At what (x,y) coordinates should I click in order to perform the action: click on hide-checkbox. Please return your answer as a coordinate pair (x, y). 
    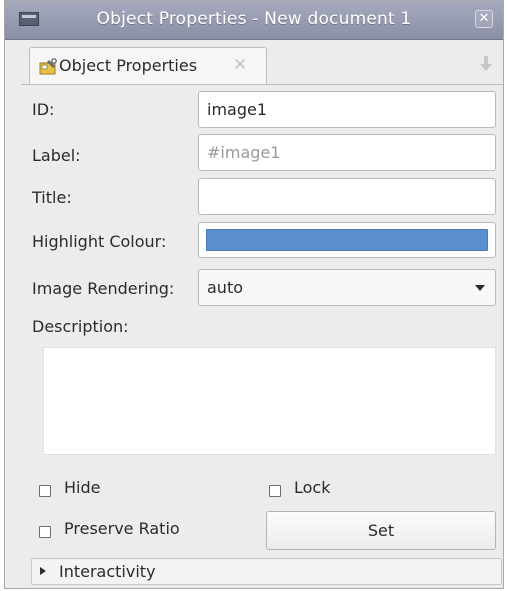
    Looking at the image, I should click on (45, 491).